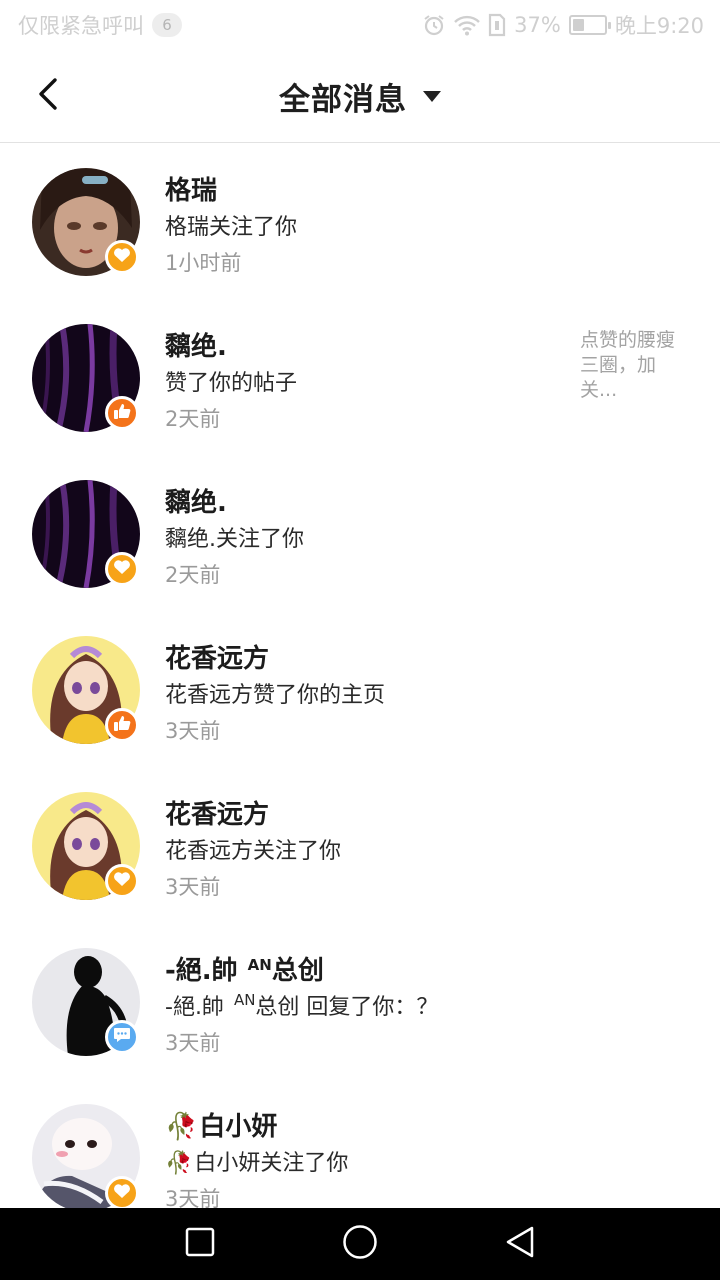 The height and width of the screenshot is (1280, 720). I want to click on message-text: 🥀白小妍关注了你, so click(256, 1161).